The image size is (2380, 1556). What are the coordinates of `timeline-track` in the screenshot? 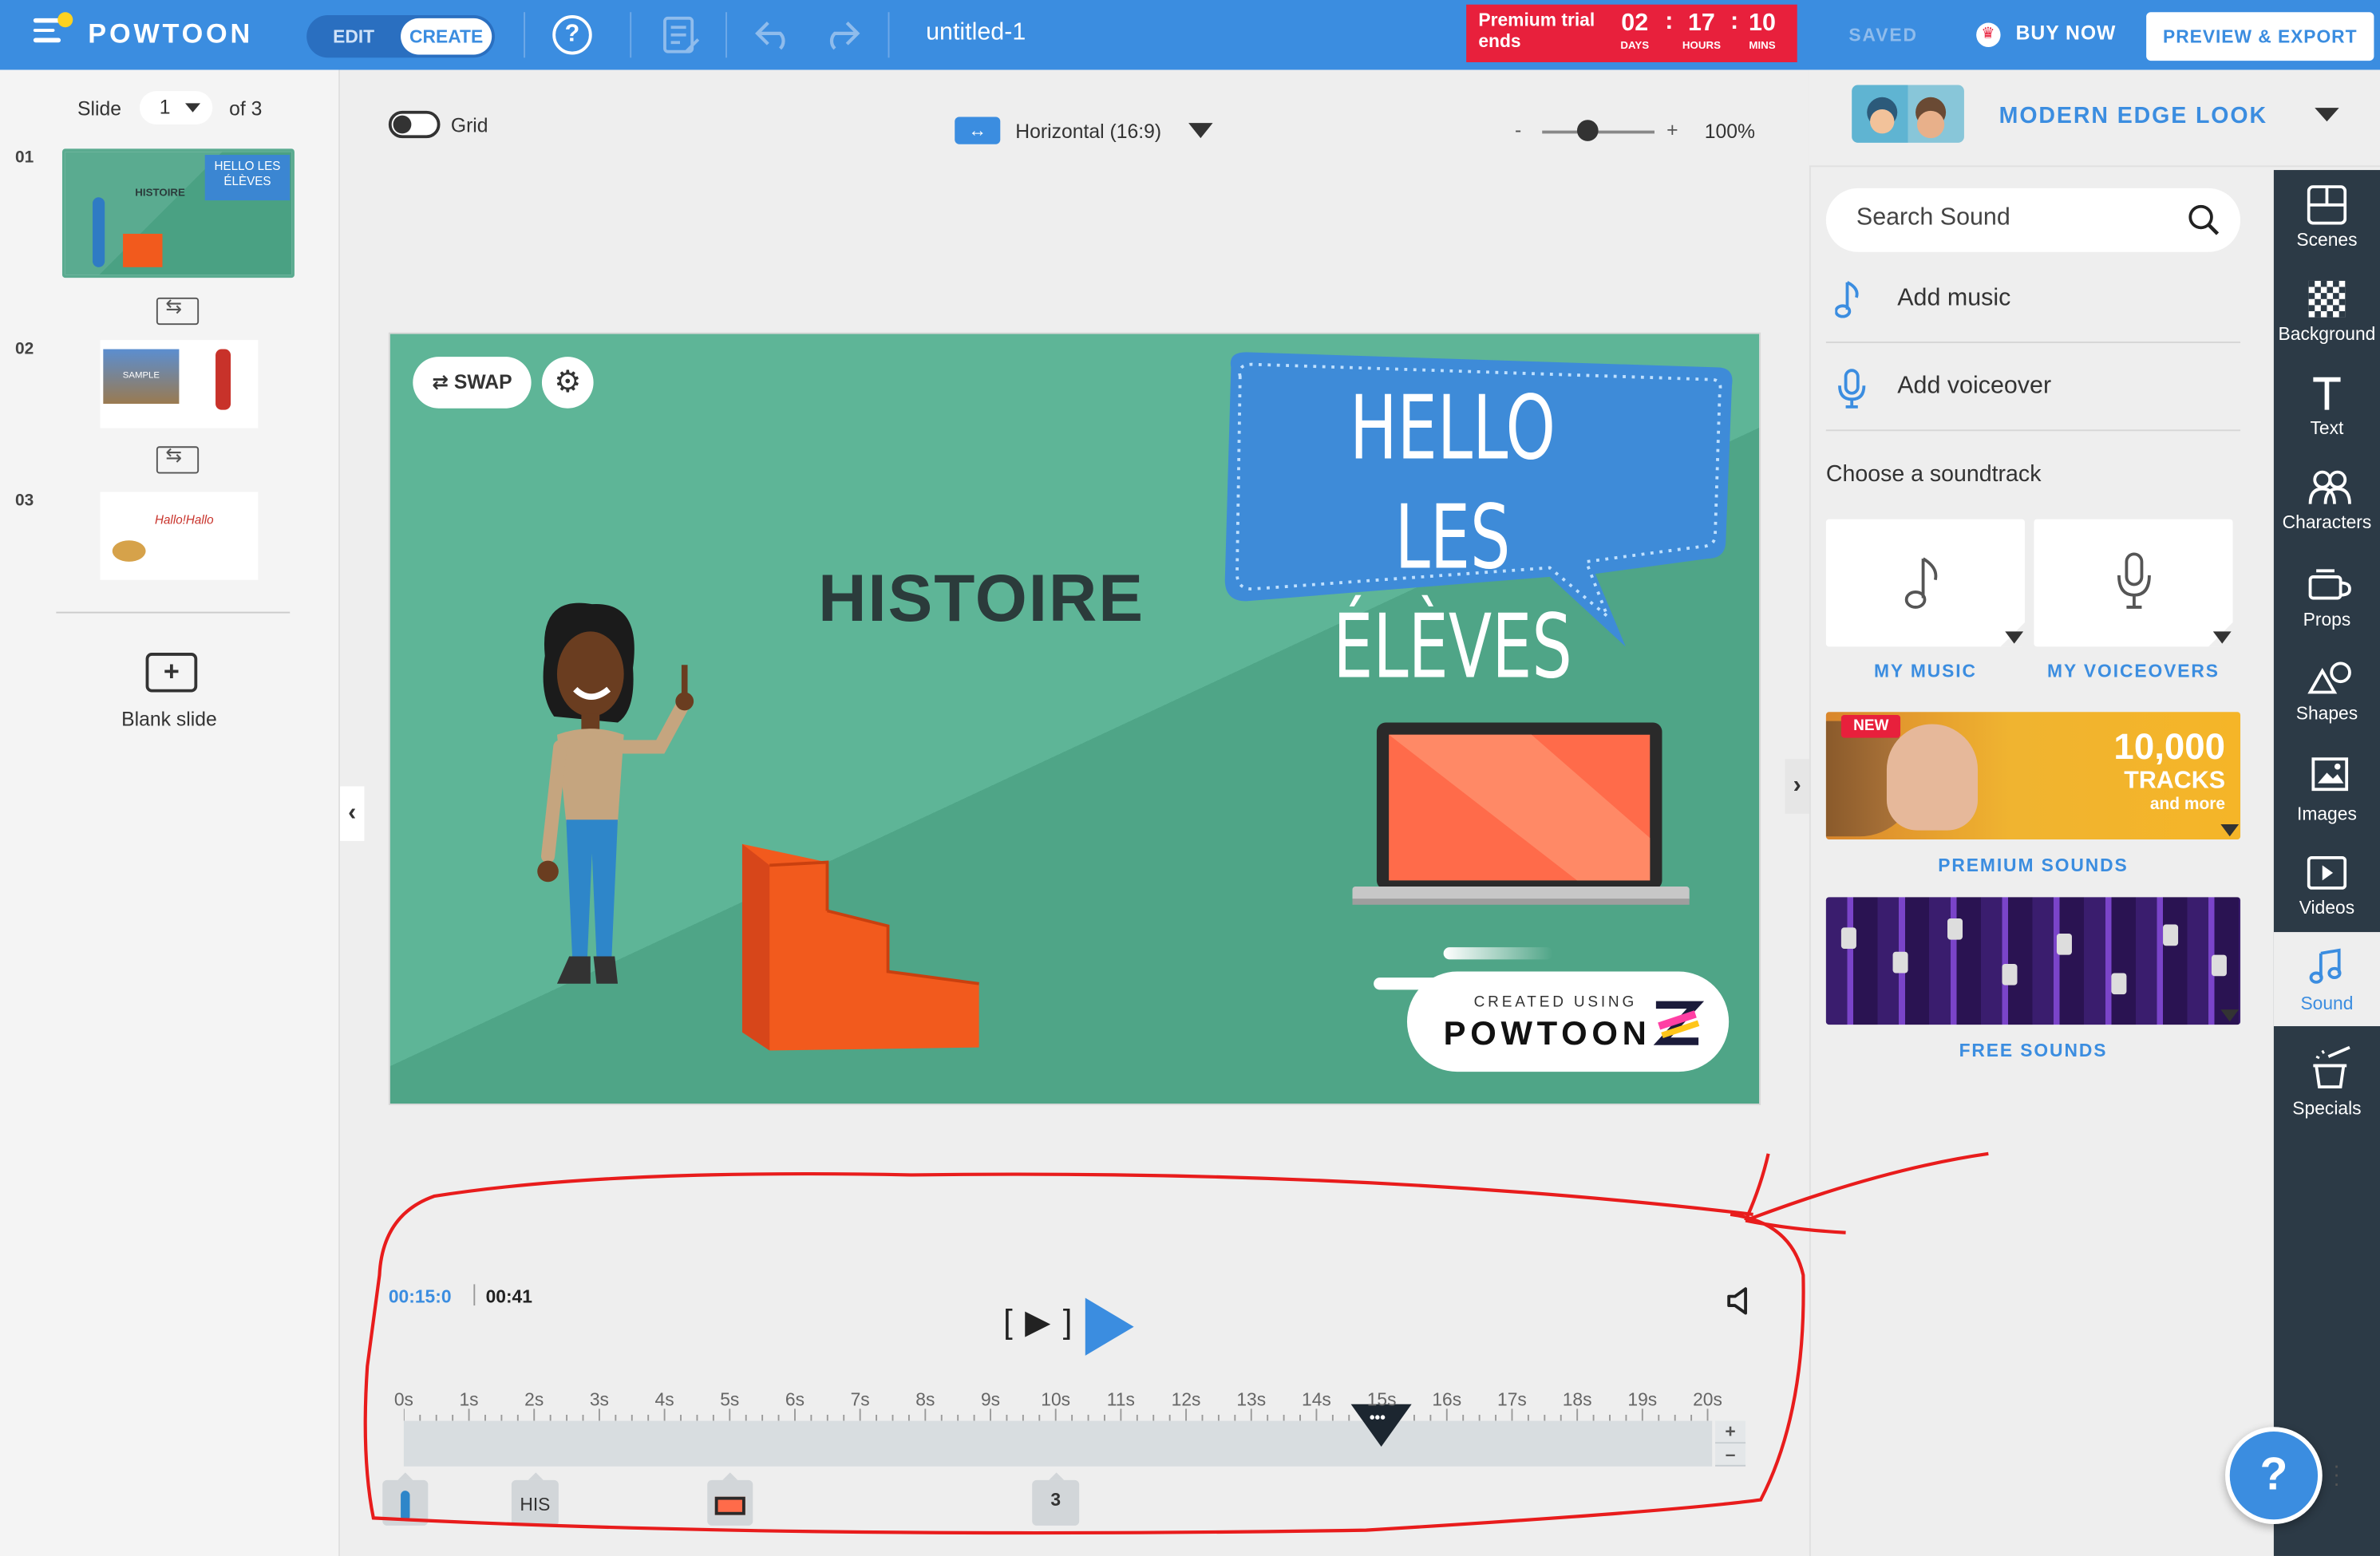 It's located at (1058, 1443).